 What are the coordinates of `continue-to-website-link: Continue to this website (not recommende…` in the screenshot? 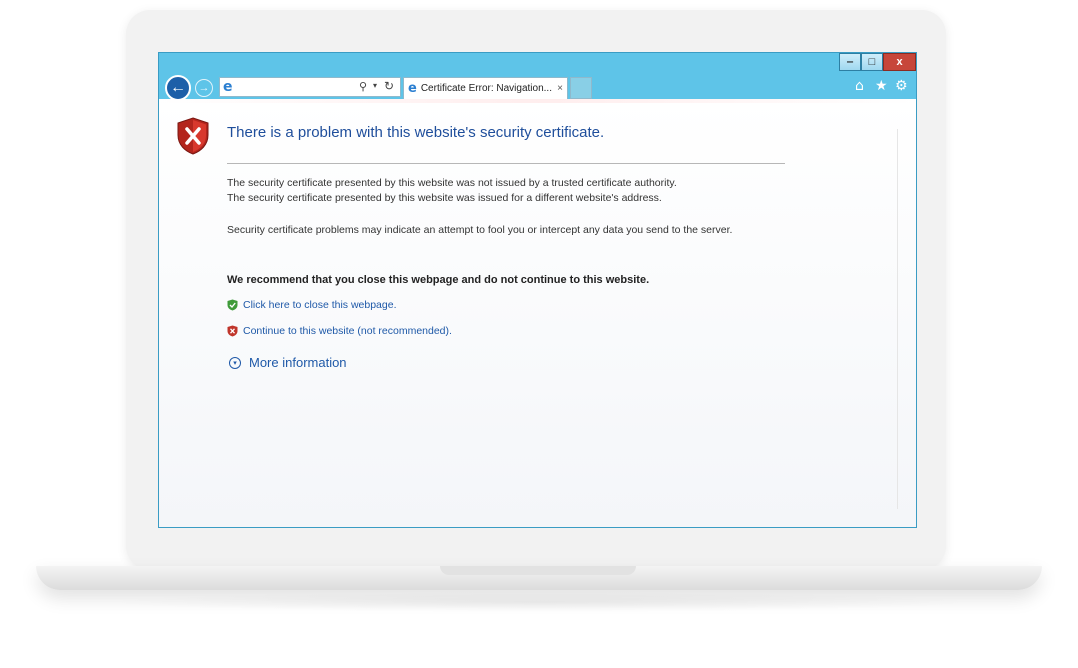 It's located at (347, 331).